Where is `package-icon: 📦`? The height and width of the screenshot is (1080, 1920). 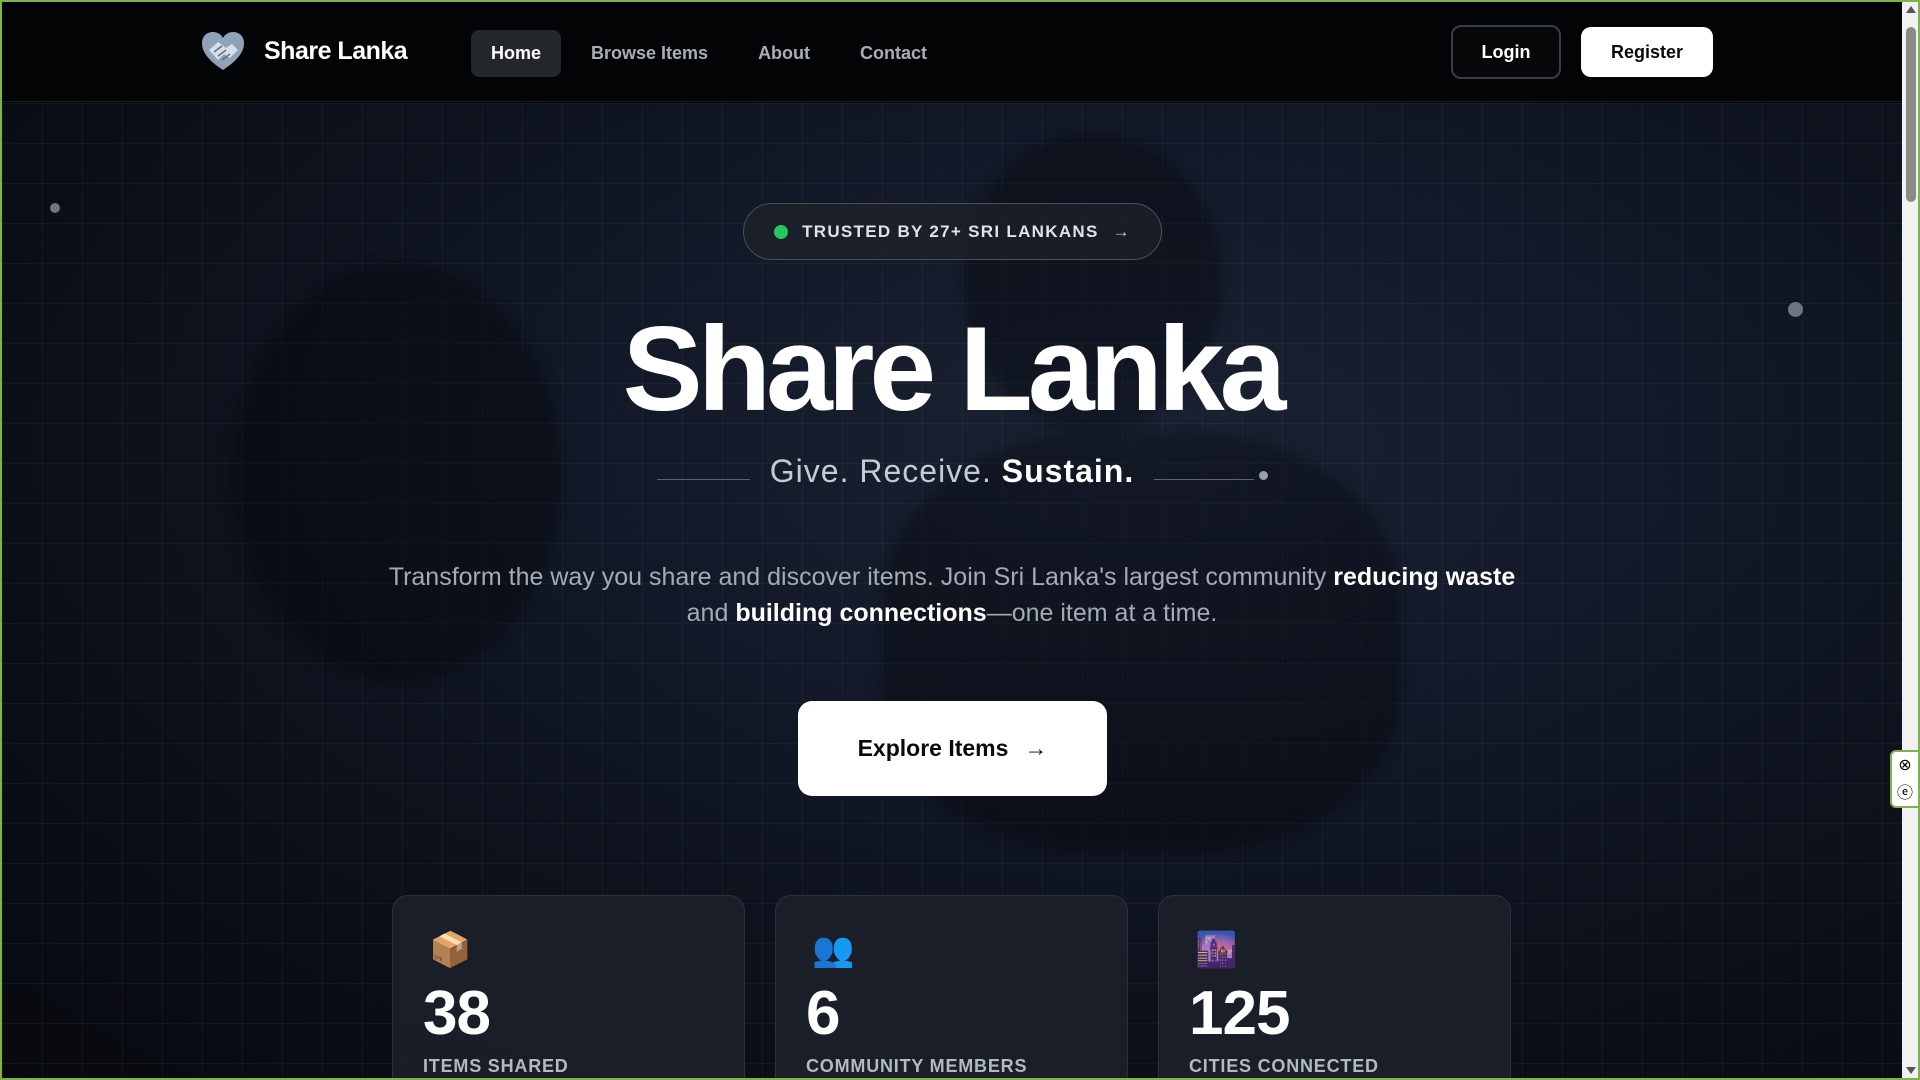
package-icon: 📦 is located at coordinates (450, 950).